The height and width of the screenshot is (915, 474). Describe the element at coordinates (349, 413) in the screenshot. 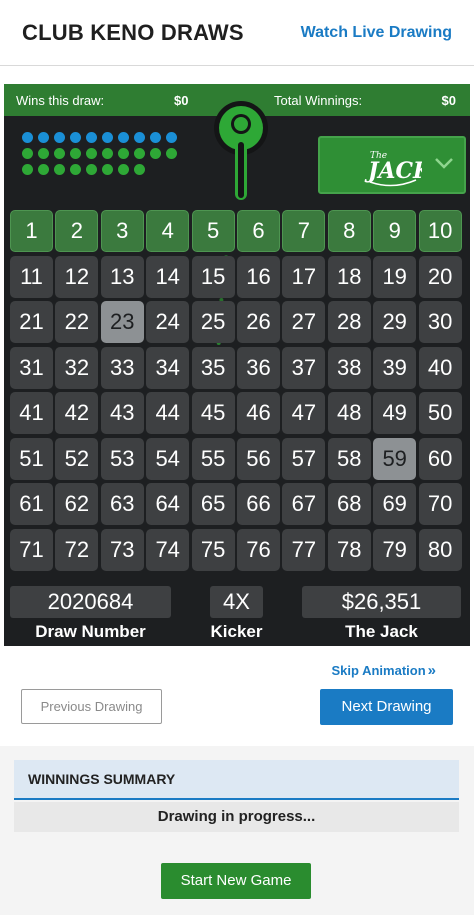

I see `keno-number-48: 48` at that location.